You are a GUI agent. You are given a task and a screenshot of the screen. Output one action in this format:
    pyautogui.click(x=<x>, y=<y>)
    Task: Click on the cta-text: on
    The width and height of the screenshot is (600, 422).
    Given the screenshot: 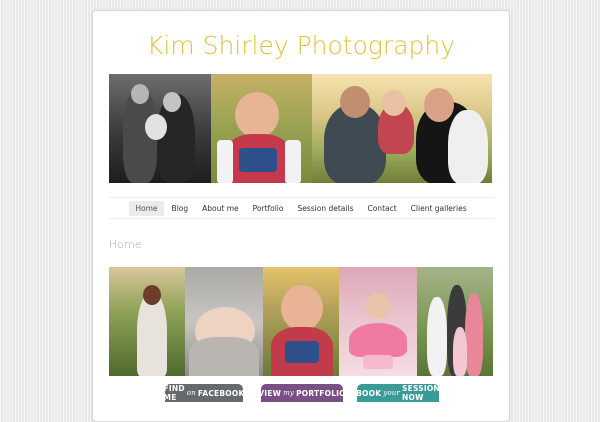 What is the action you would take?
    pyautogui.click(x=191, y=393)
    